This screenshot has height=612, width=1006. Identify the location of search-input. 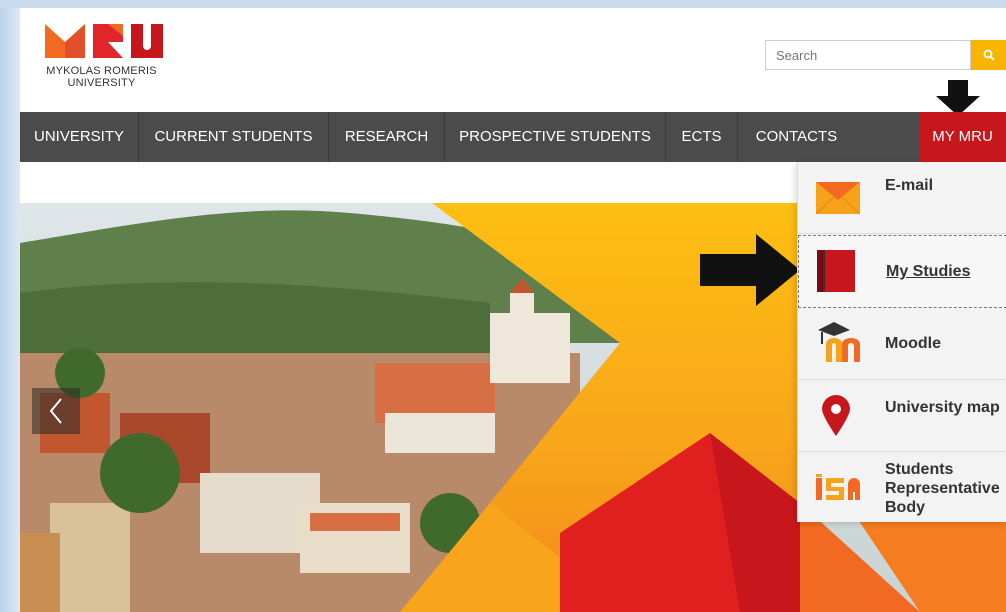
(868, 55).